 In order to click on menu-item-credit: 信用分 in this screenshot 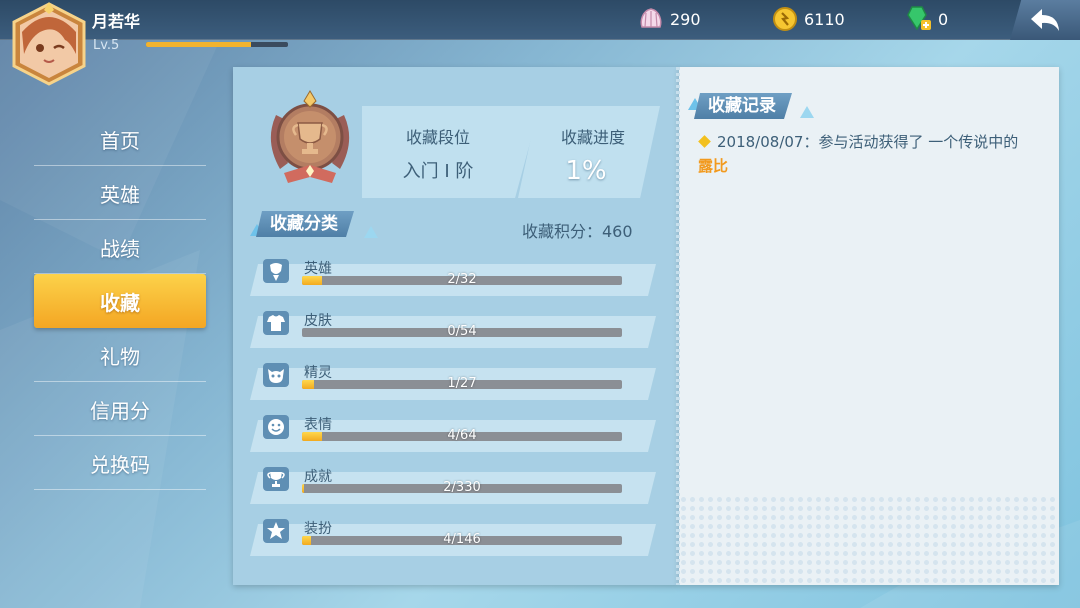, I will do `click(120, 409)`.